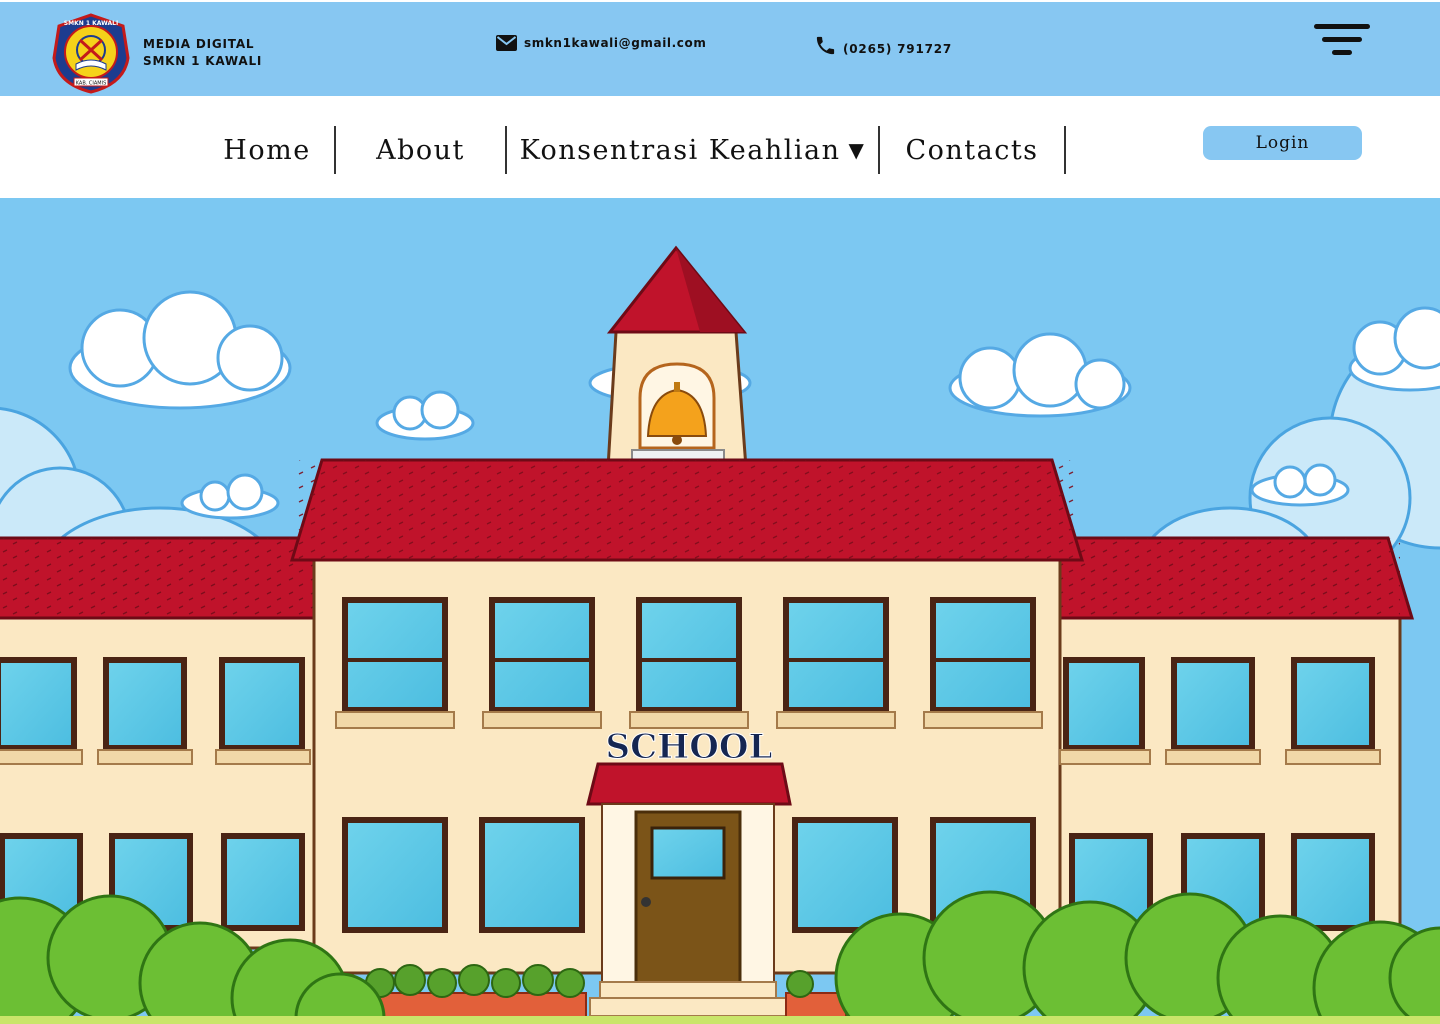 The width and height of the screenshot is (1440, 1024). I want to click on envelope-icon, so click(506, 43).